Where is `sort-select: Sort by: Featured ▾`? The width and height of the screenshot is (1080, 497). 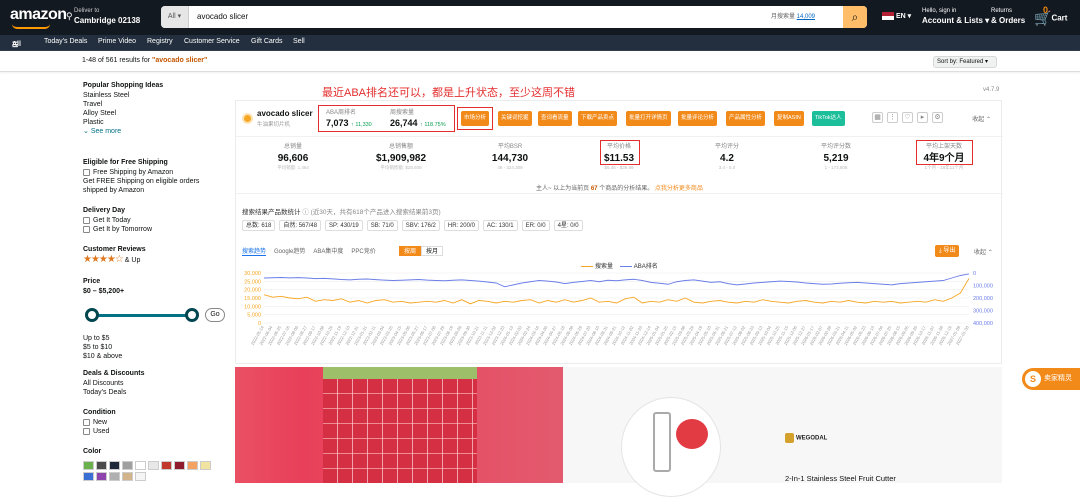
sort-select: Sort by: Featured ▾ is located at coordinates (965, 62).